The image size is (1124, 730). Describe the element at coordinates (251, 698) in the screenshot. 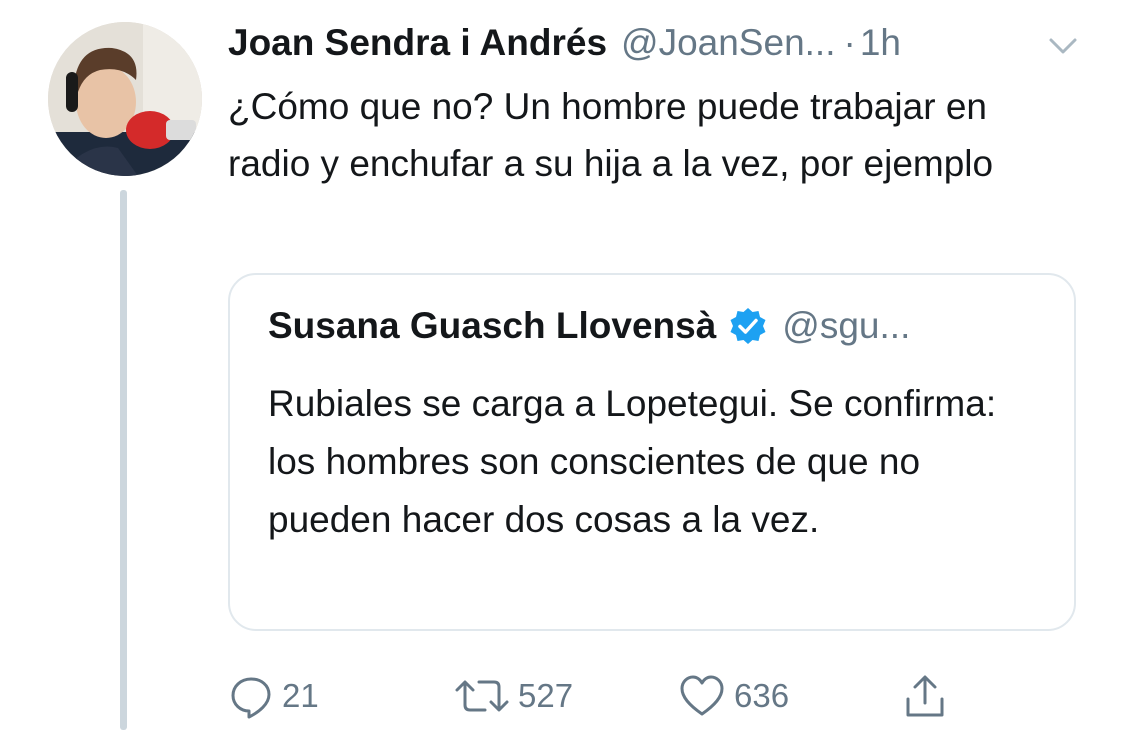

I see `speech-bubble-icon` at that location.